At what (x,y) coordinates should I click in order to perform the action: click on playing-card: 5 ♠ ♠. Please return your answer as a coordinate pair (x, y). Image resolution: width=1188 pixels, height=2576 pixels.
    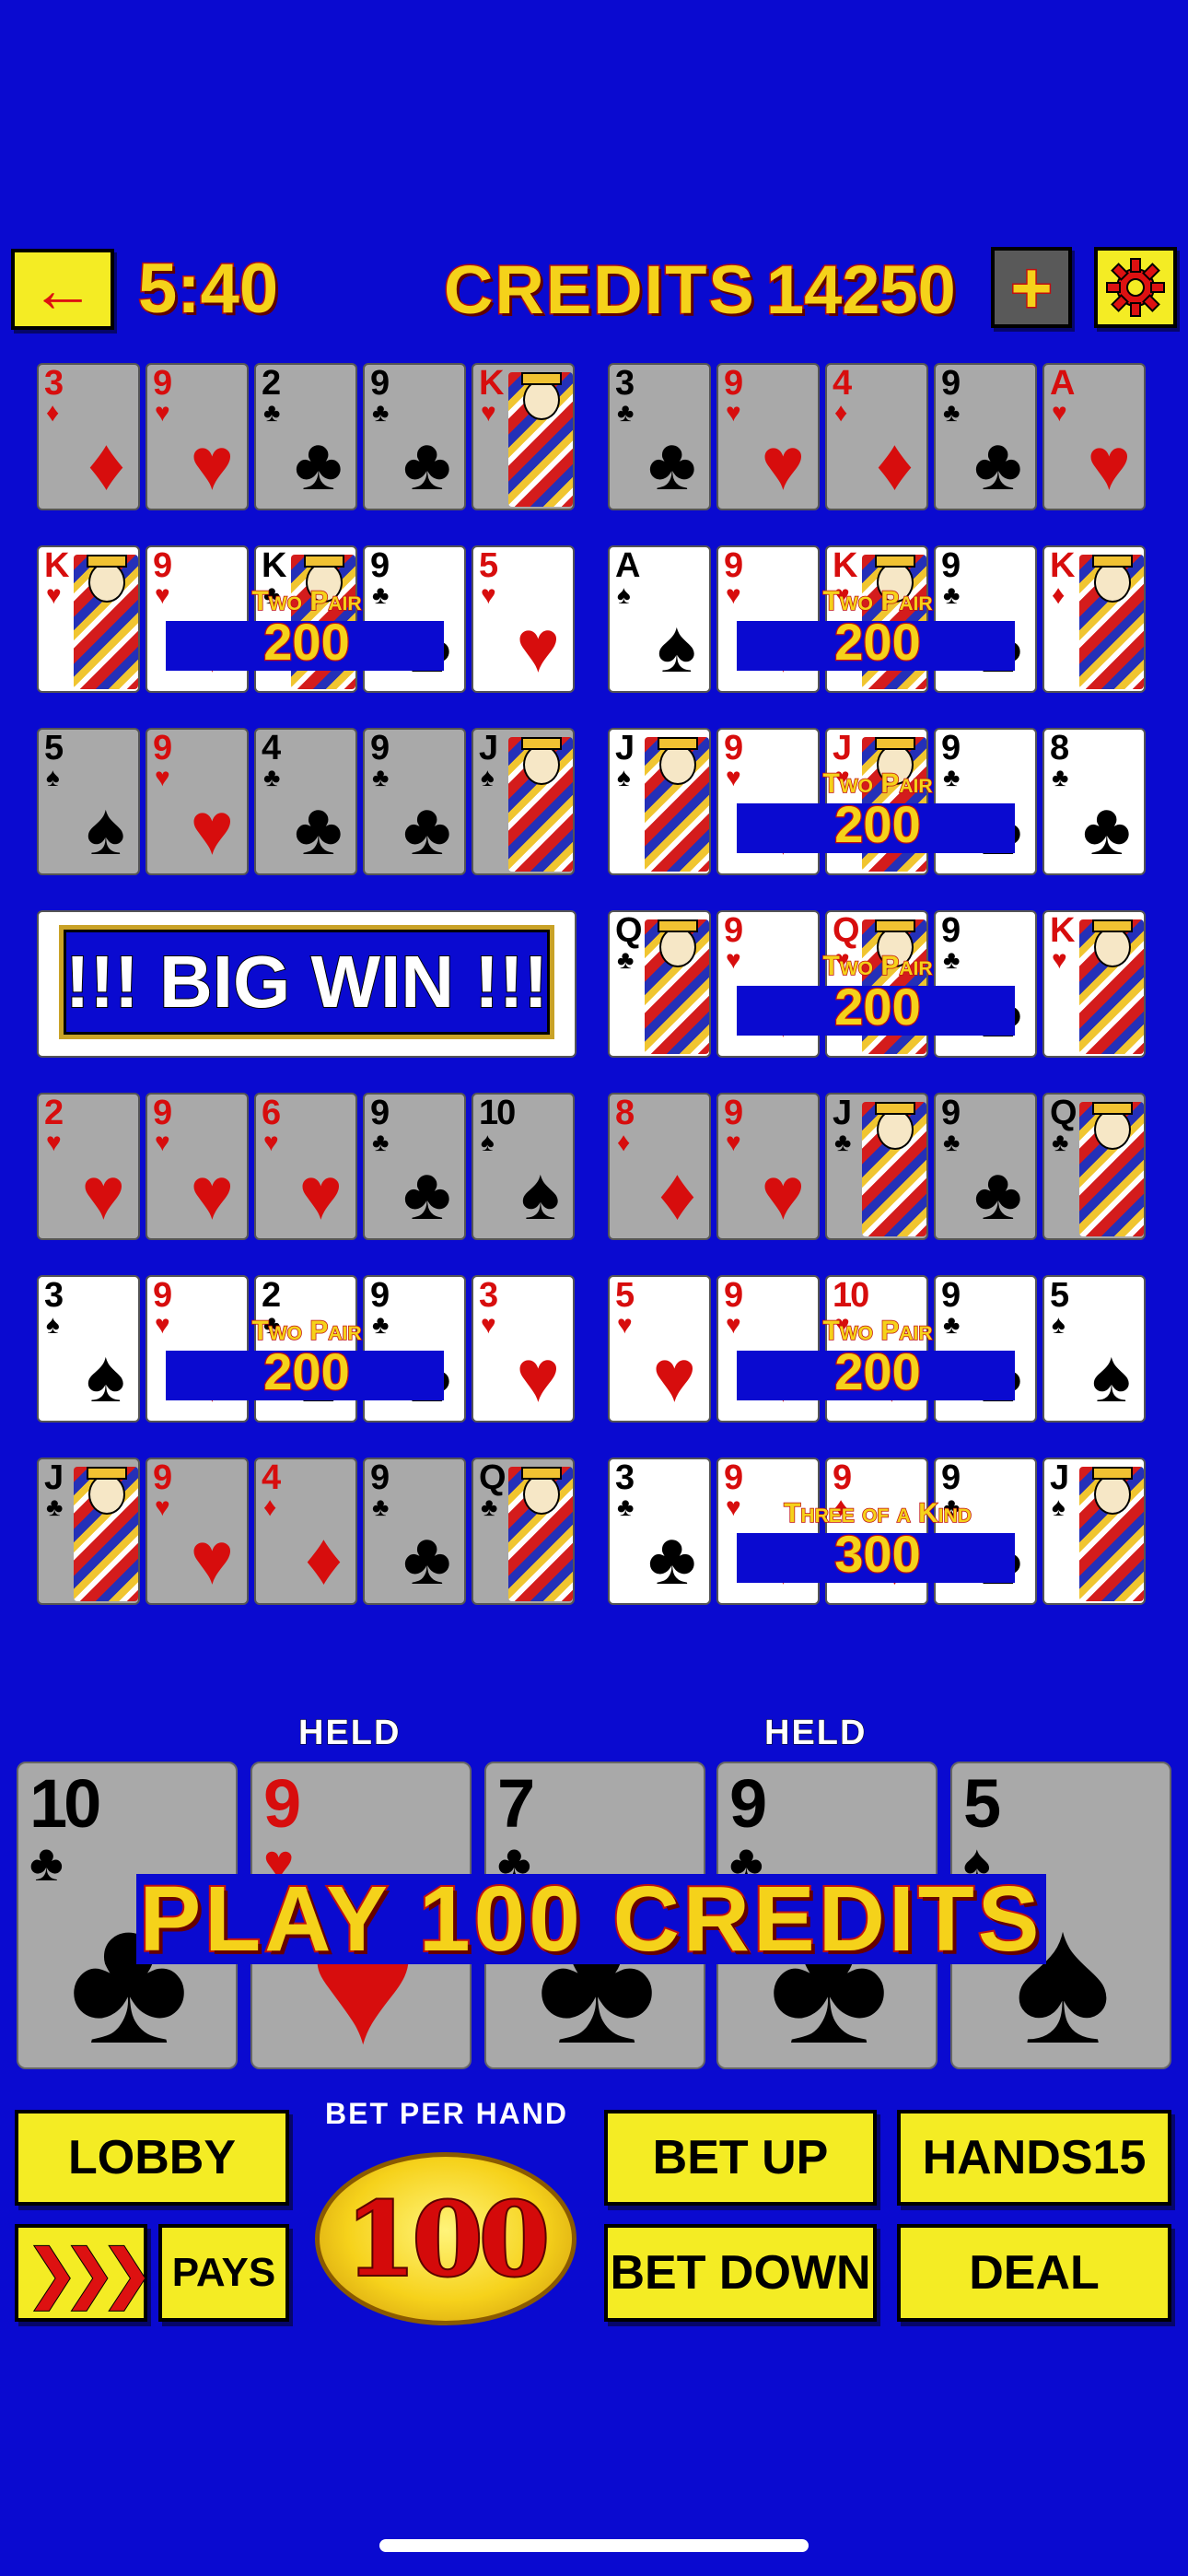
    Looking at the image, I should click on (88, 801).